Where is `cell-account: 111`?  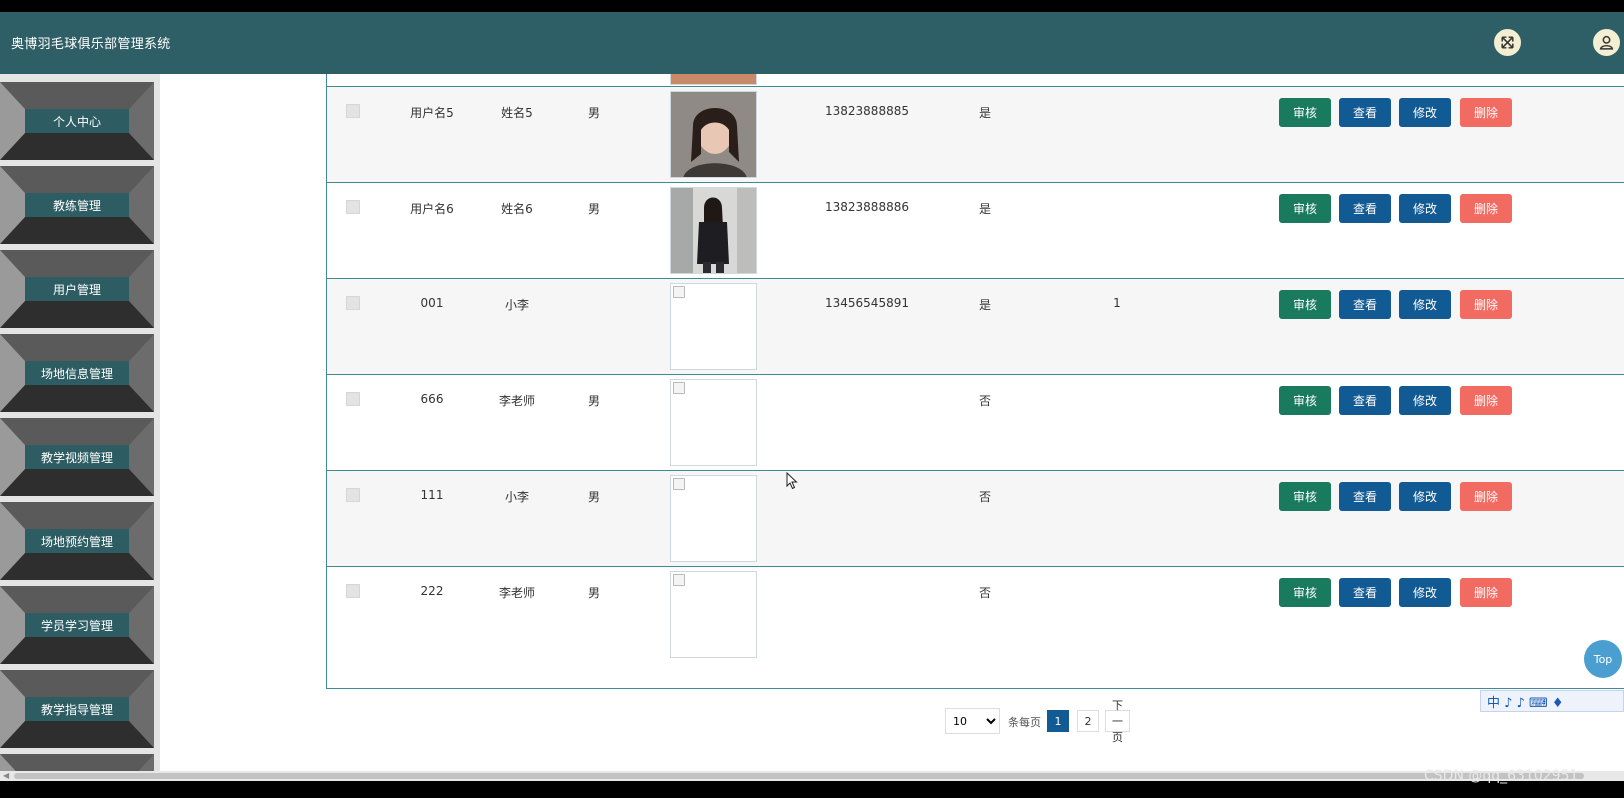
cell-account: 111 is located at coordinates (432, 495).